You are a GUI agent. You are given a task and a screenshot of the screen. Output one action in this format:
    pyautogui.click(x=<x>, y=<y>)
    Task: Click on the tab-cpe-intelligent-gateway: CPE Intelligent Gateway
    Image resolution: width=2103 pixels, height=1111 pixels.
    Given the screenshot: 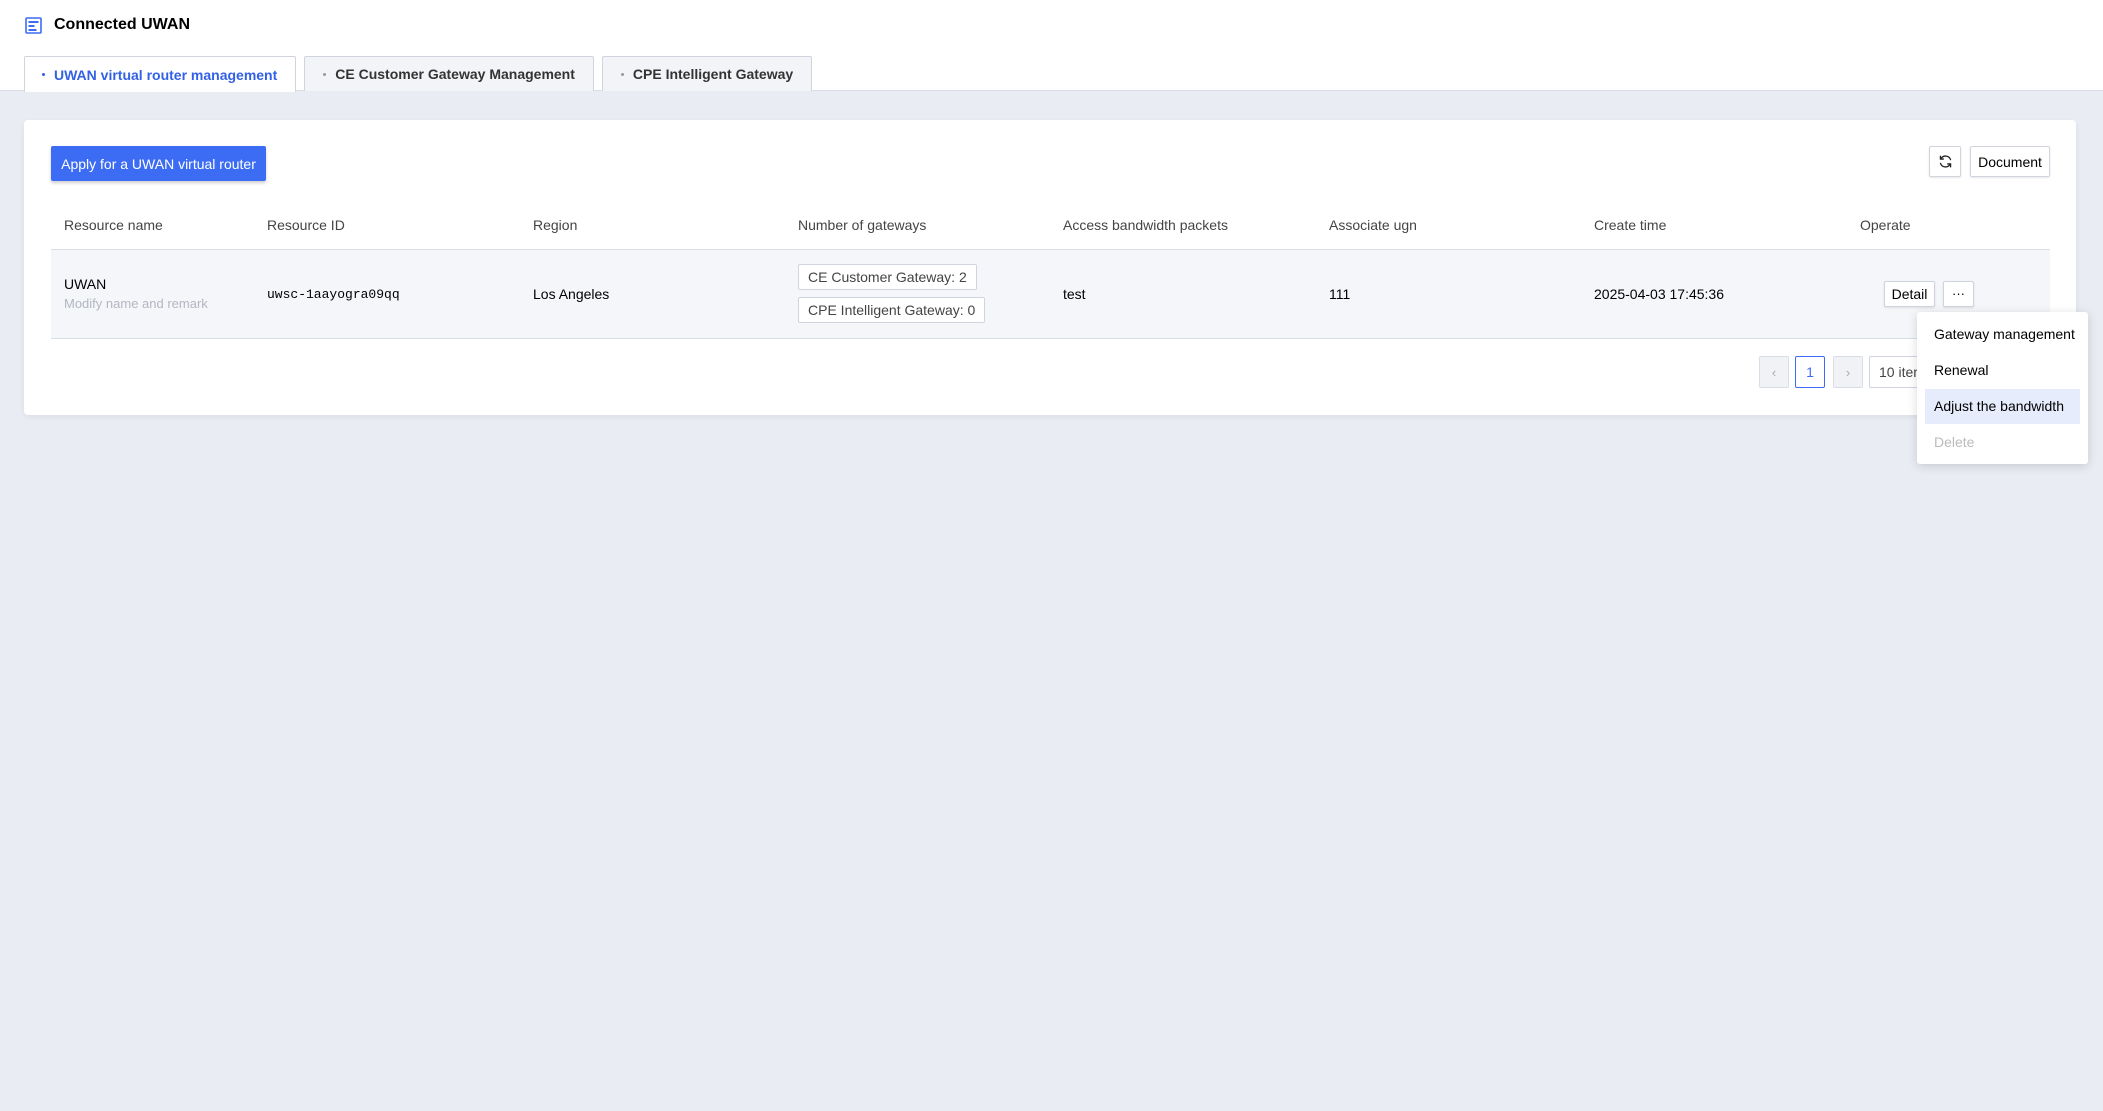 What is the action you would take?
    pyautogui.click(x=707, y=73)
    